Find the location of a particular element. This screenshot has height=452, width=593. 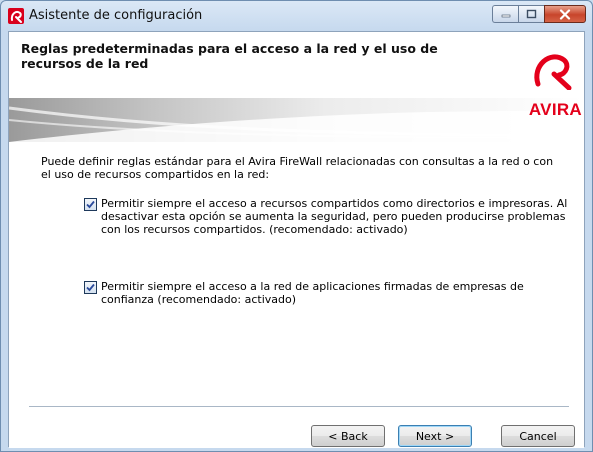

minimize-button is located at coordinates (505, 14).